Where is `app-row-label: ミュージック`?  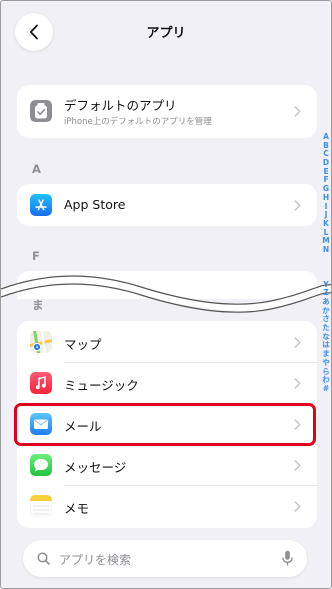 app-row-label: ミュージック is located at coordinates (101, 385).